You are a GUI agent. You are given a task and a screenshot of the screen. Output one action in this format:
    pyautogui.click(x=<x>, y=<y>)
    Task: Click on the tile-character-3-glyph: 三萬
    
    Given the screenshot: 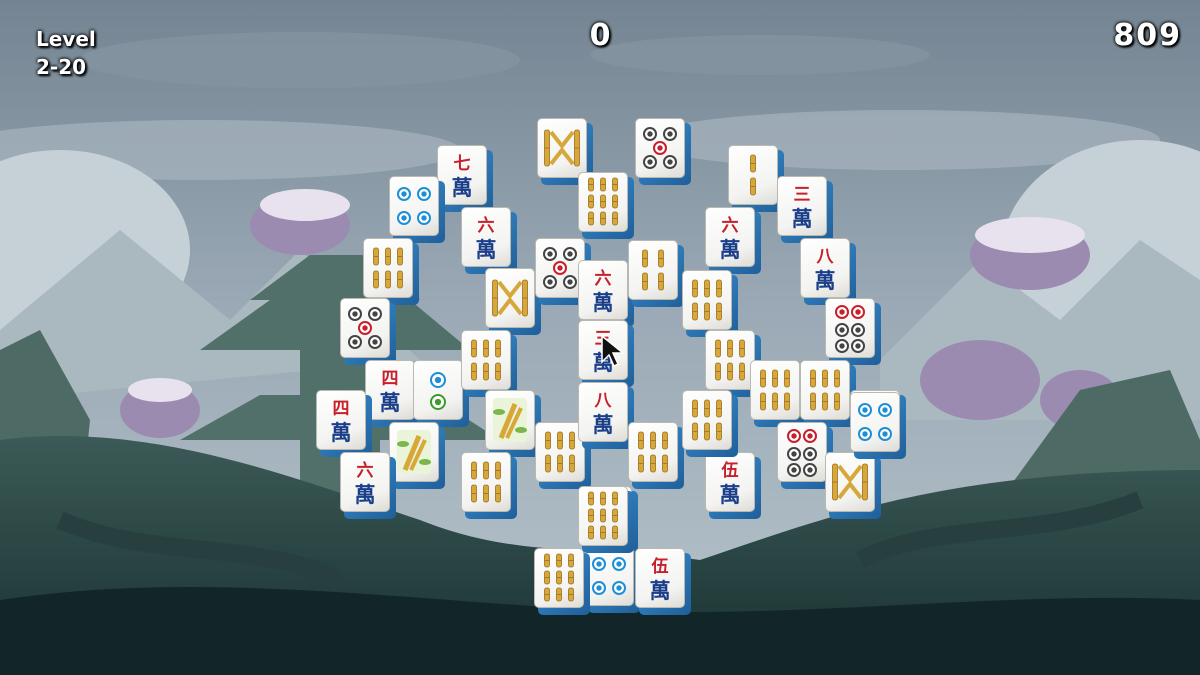 What is the action you would take?
    pyautogui.click(x=802, y=208)
    